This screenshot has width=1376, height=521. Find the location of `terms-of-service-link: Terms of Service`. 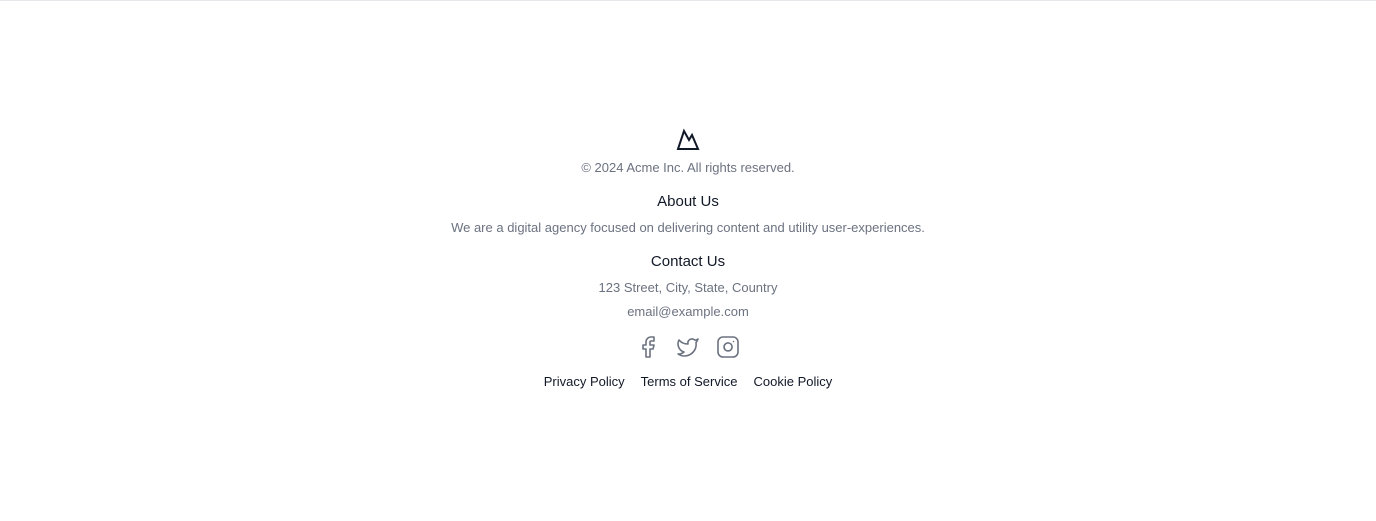

terms-of-service-link: Terms of Service is located at coordinates (689, 382).